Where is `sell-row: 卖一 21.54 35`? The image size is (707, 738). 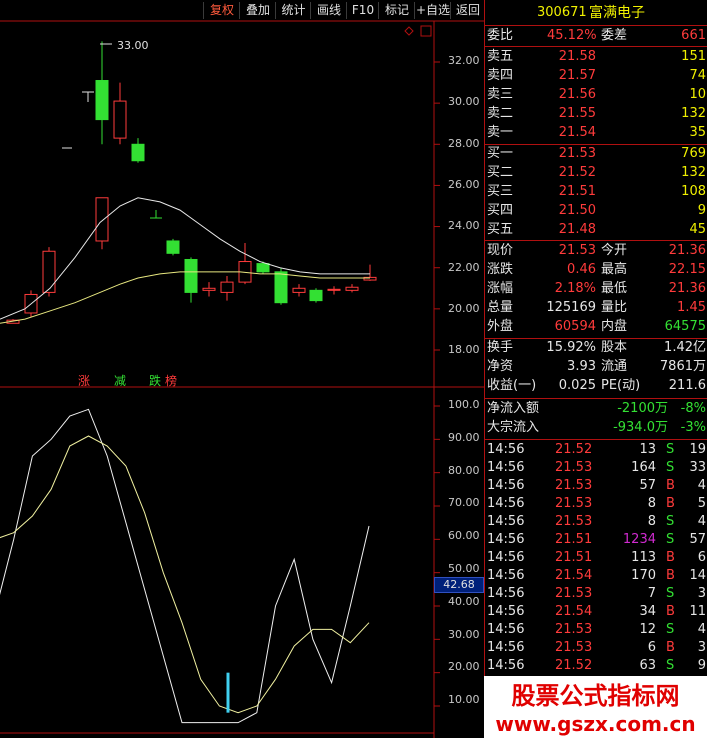 sell-row: 卖一 21.54 35 is located at coordinates (596, 133).